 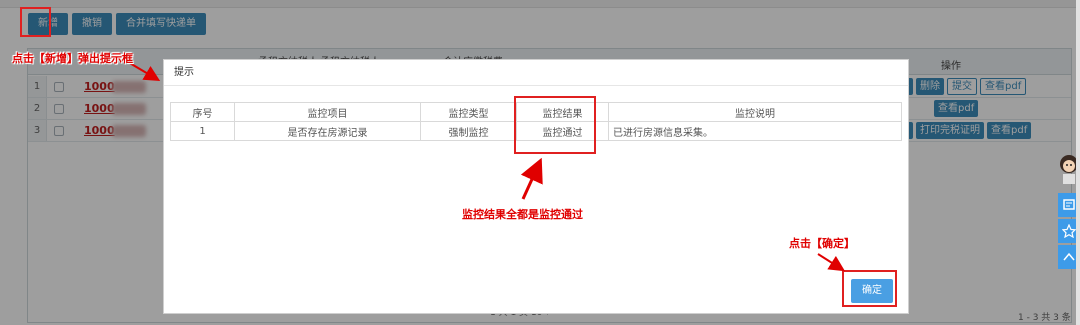 What do you see at coordinates (327, 112) in the screenshot?
I see `col-header-item: 监控项目` at bounding box center [327, 112].